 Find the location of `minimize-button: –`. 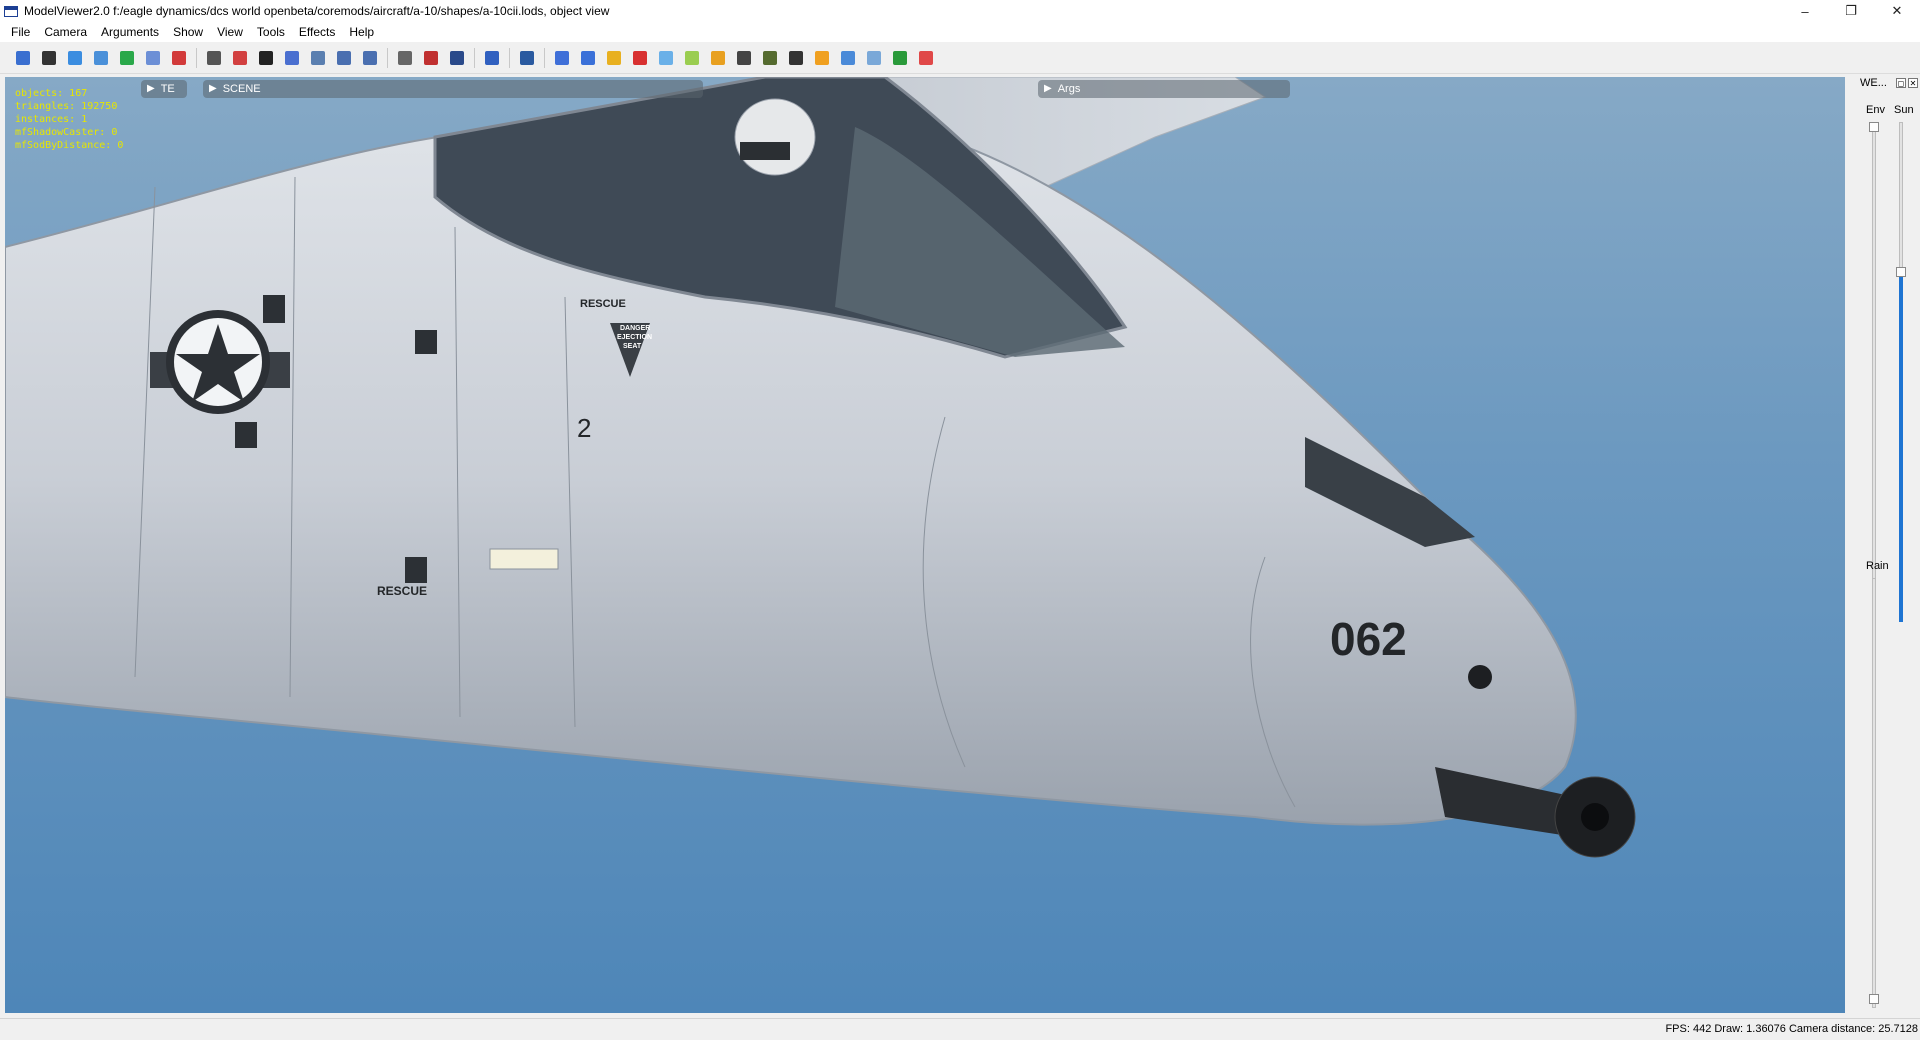

minimize-button: – is located at coordinates (1805, 11).